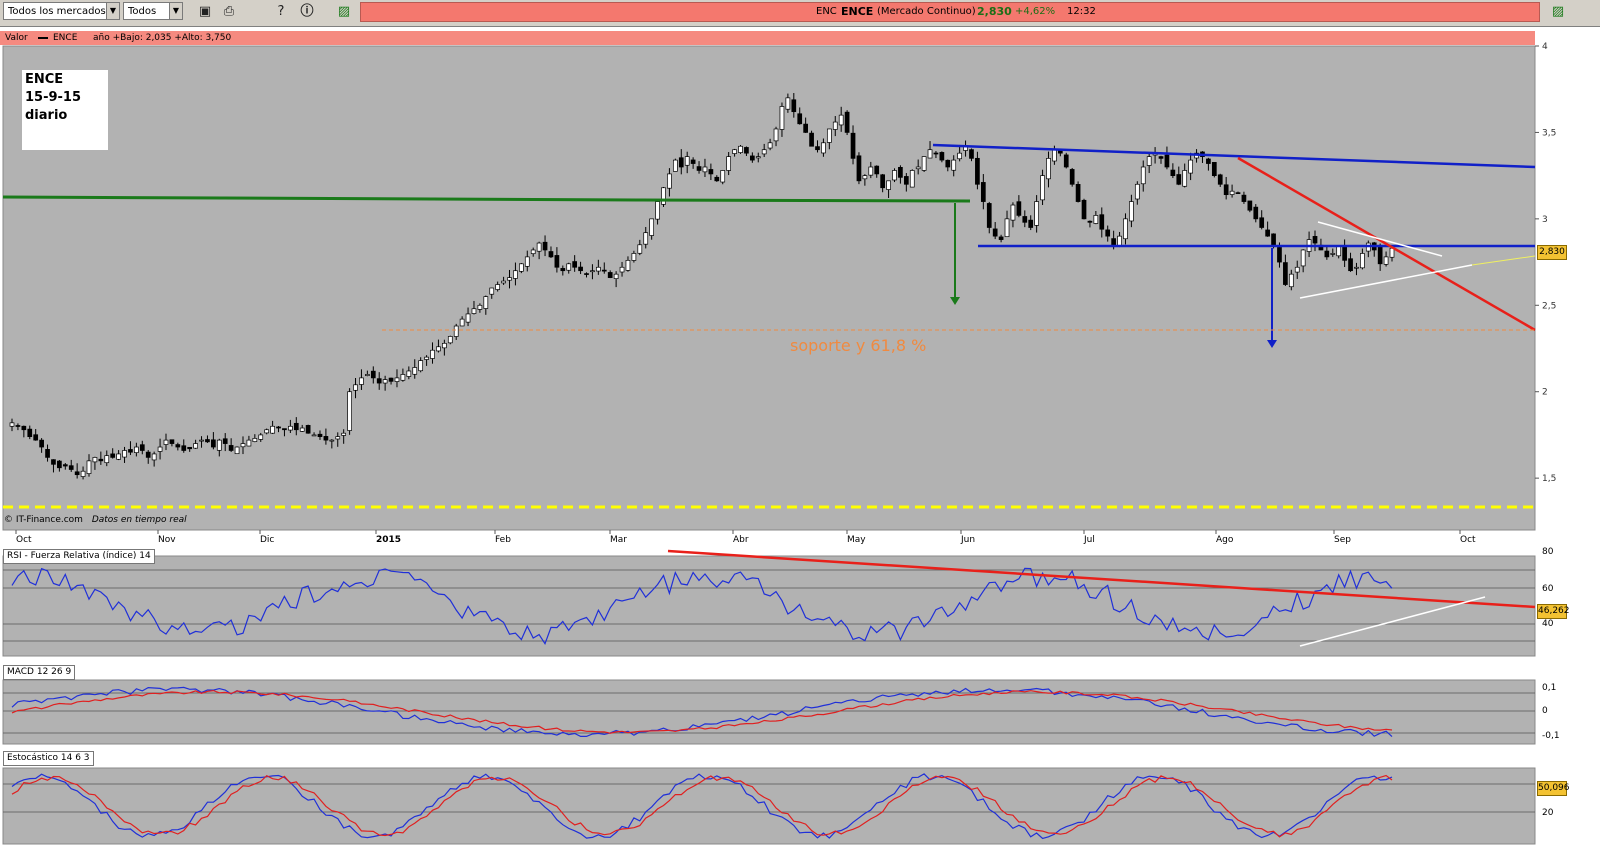 This screenshot has width=1600, height=848. What do you see at coordinates (1545, 393) in the screenshot?
I see `y-tick-label: 2` at bounding box center [1545, 393].